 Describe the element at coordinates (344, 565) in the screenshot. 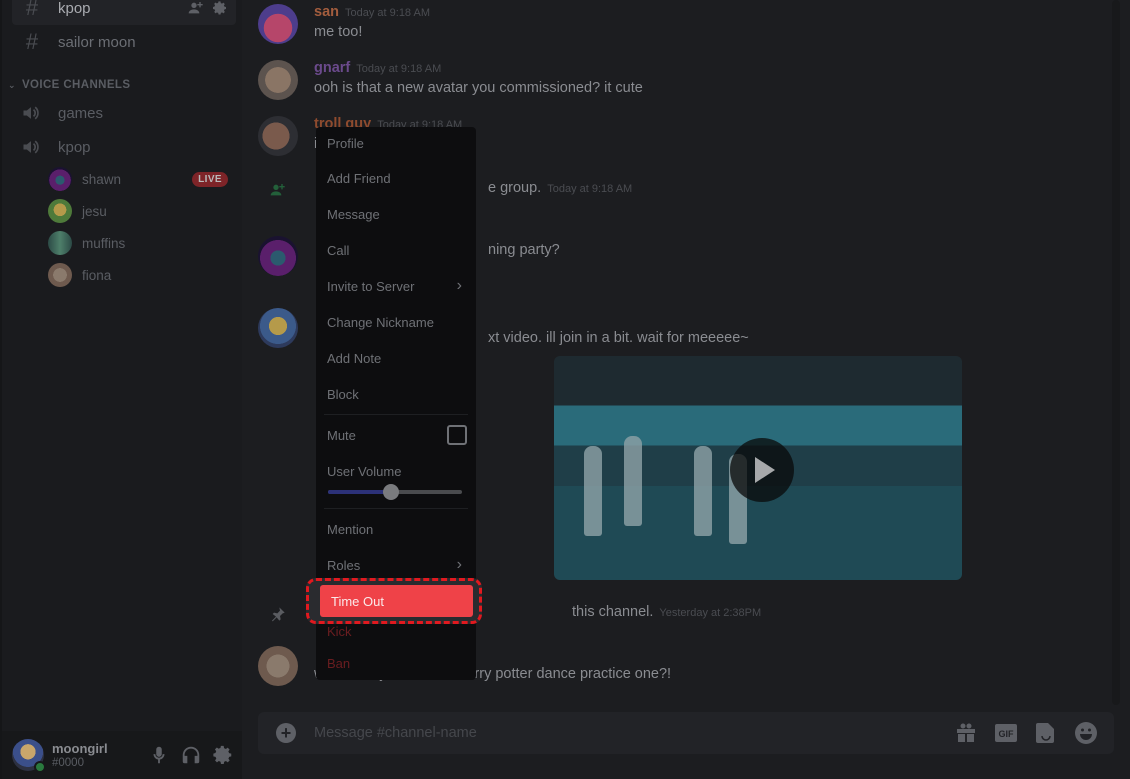

I see `menu-item-label: Roles` at that location.